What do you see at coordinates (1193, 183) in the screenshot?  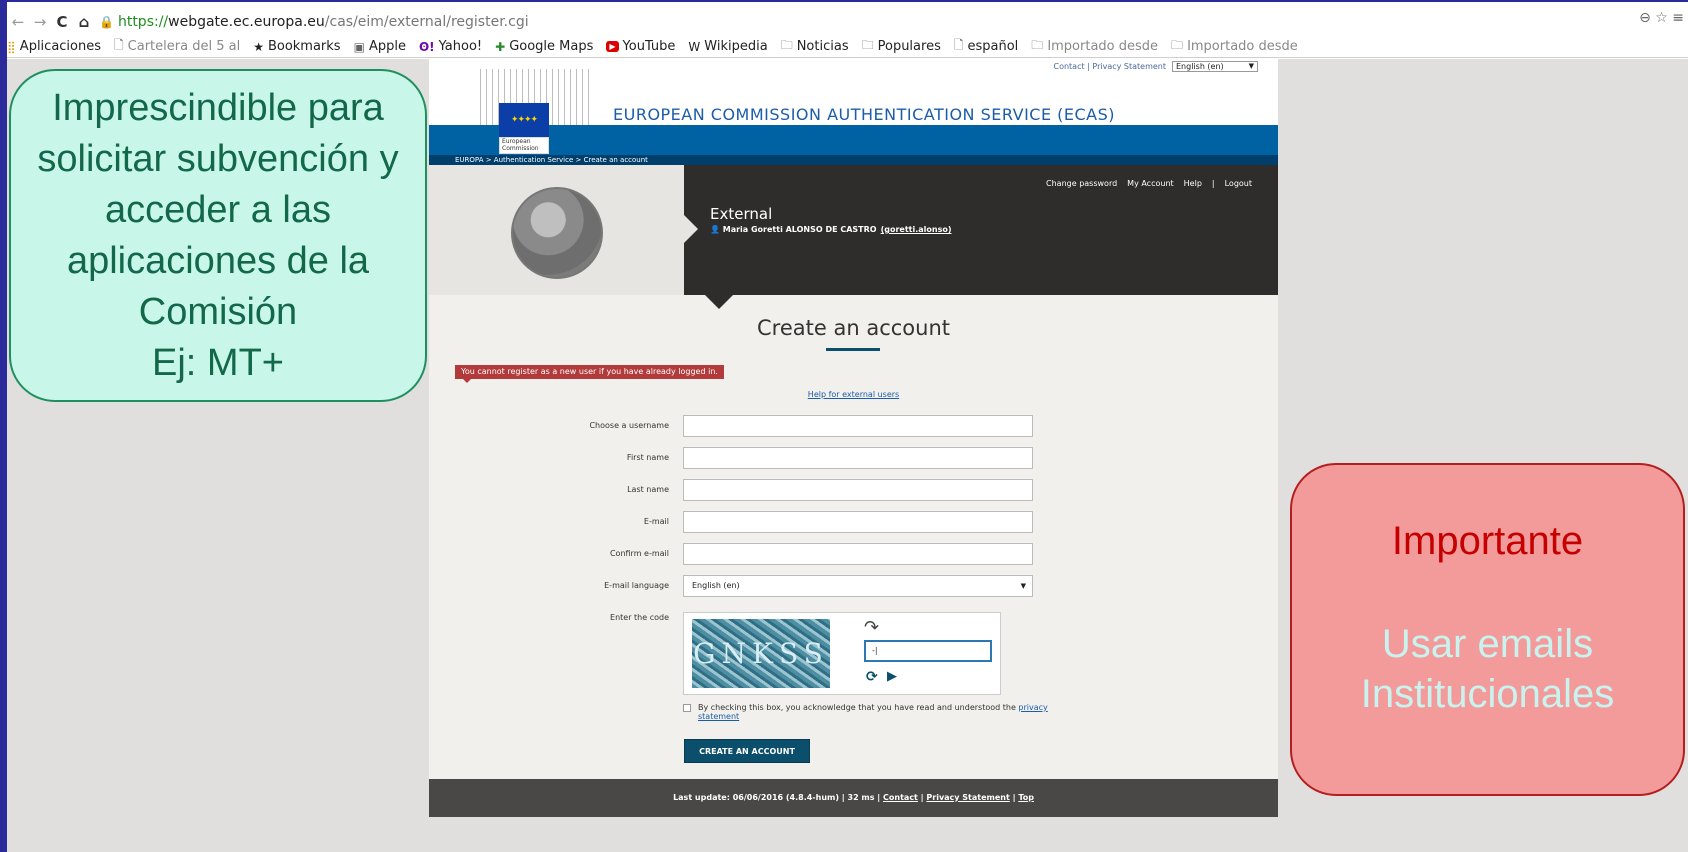 I see `help-link-top: Help` at bounding box center [1193, 183].